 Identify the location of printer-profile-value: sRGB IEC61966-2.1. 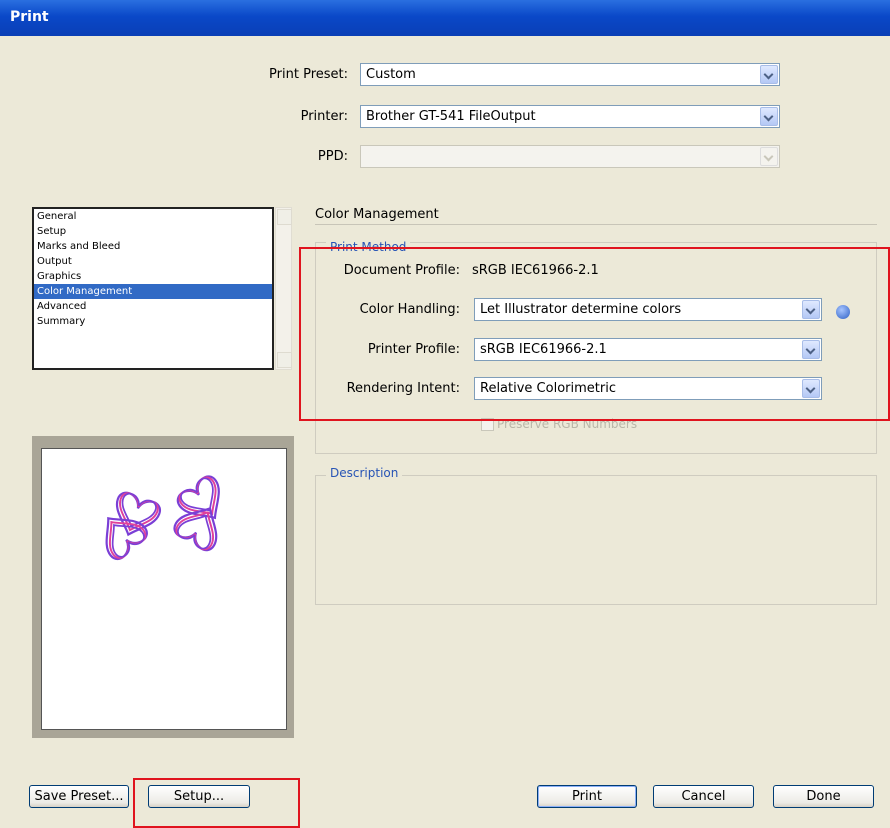
(543, 349).